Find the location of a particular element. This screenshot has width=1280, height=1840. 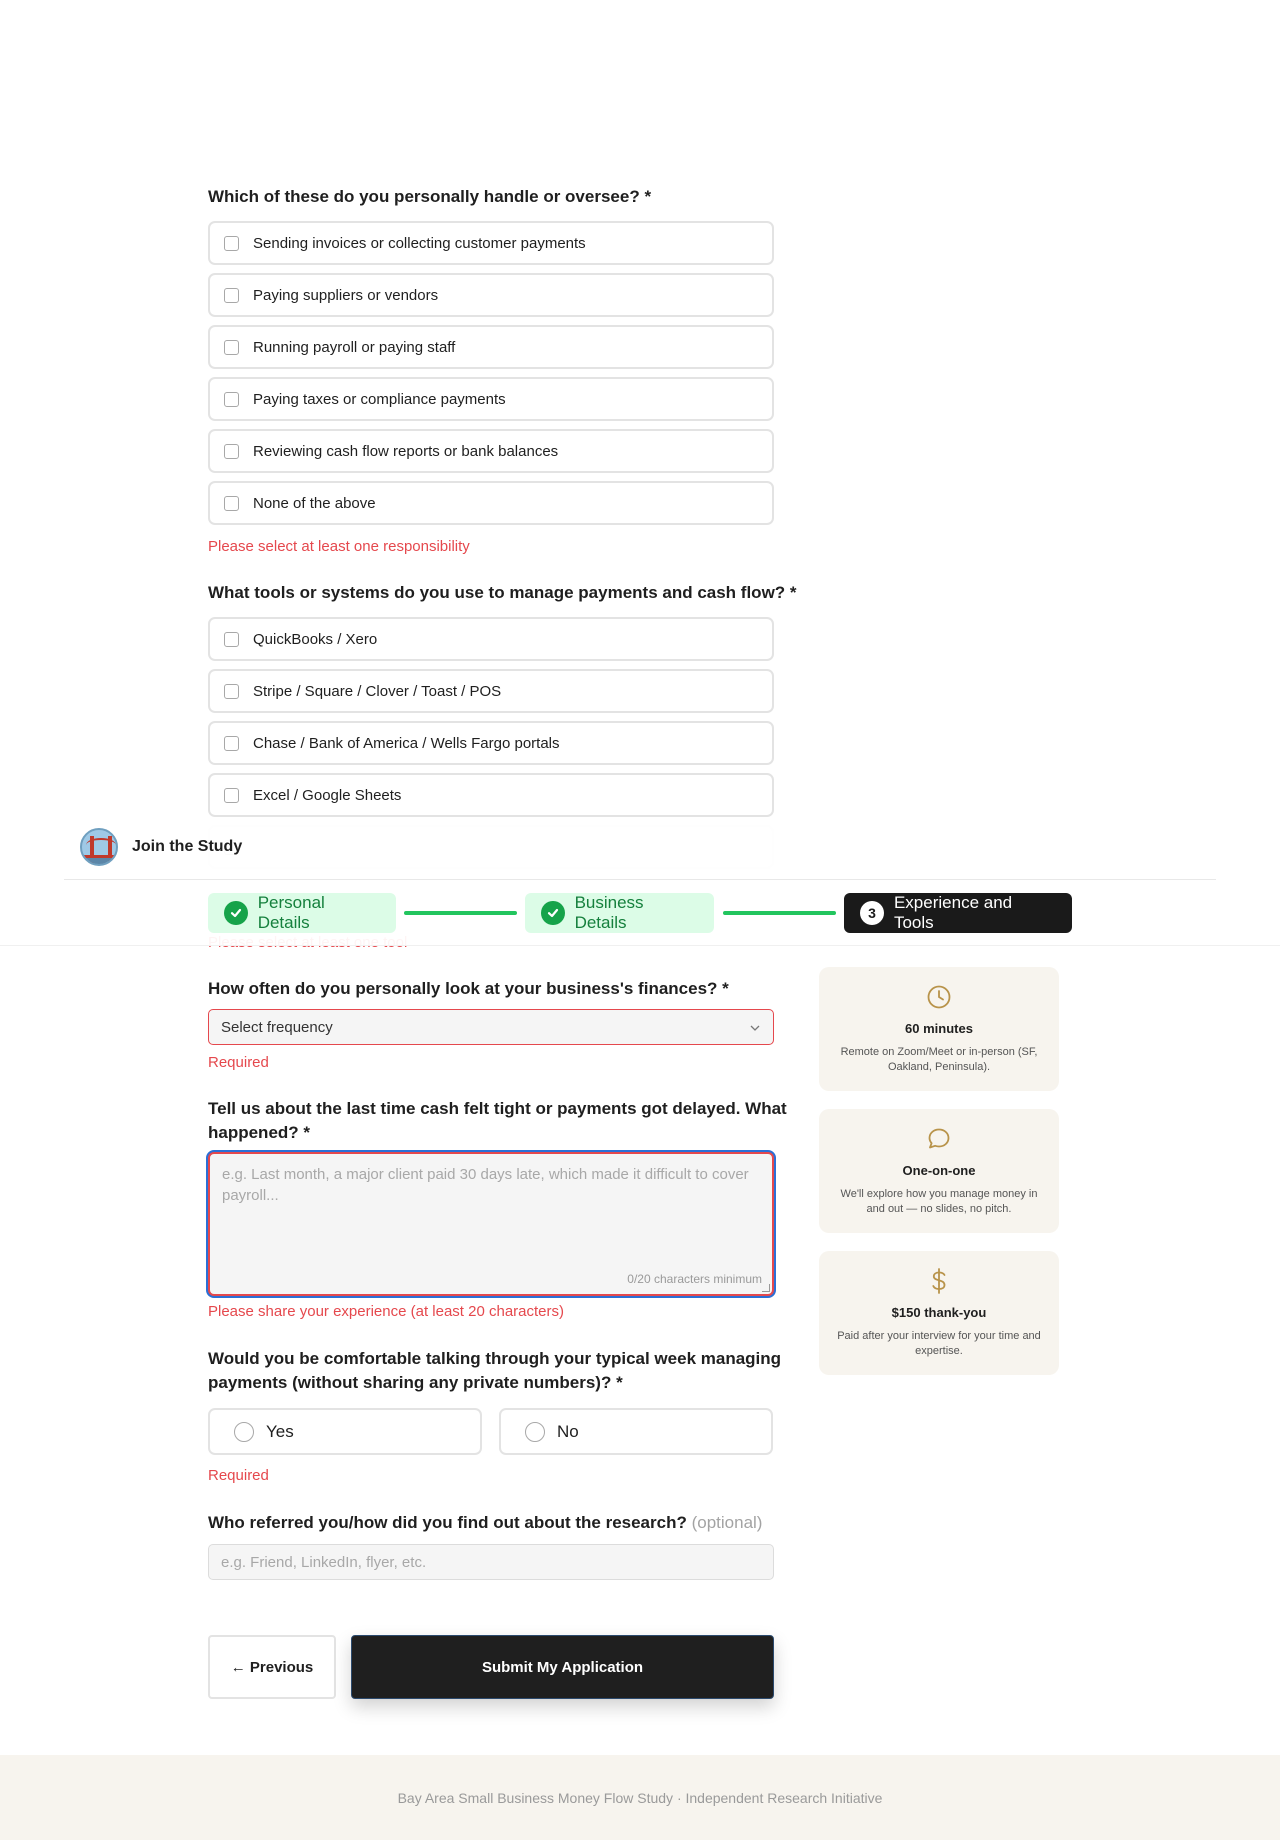

option-label: Paying taxes or compliance payments is located at coordinates (379, 399).